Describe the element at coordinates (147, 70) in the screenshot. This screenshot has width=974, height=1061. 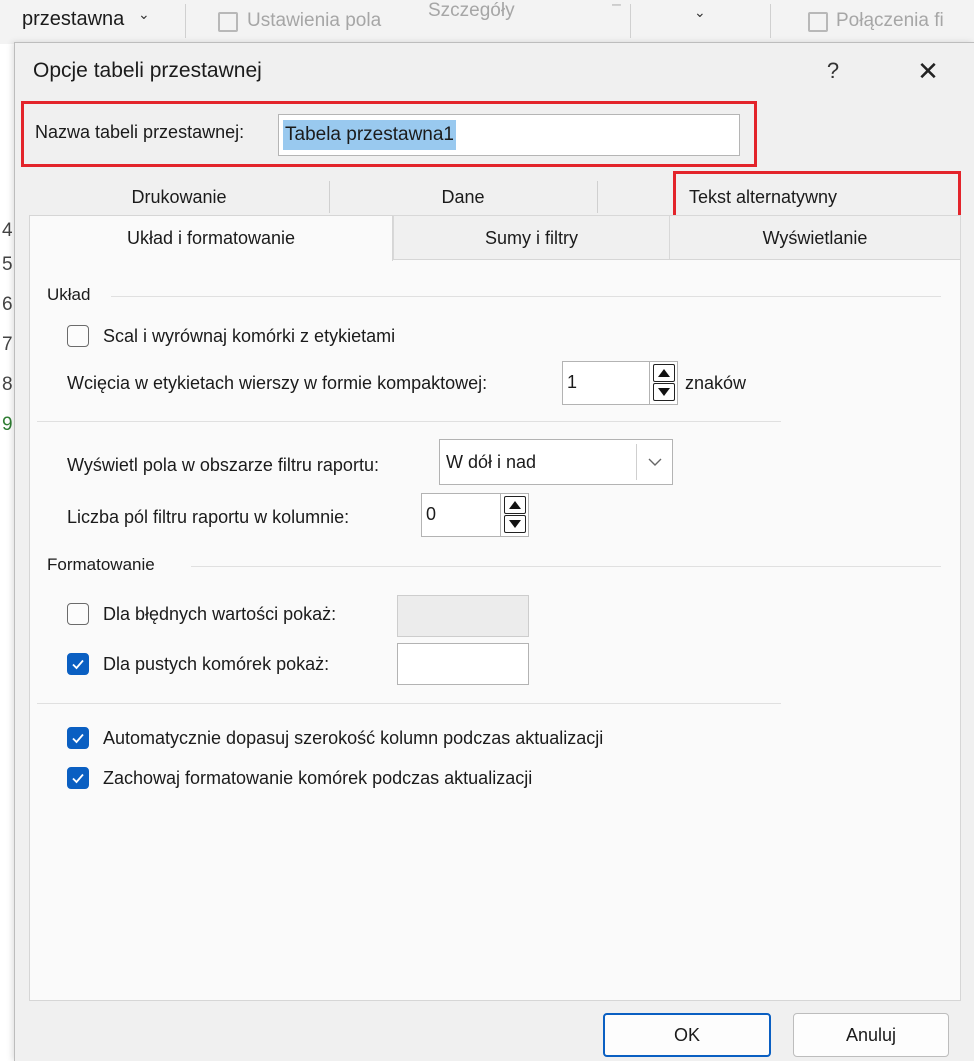
I see `dialog-title: Opcje tabeli przestawnej` at that location.